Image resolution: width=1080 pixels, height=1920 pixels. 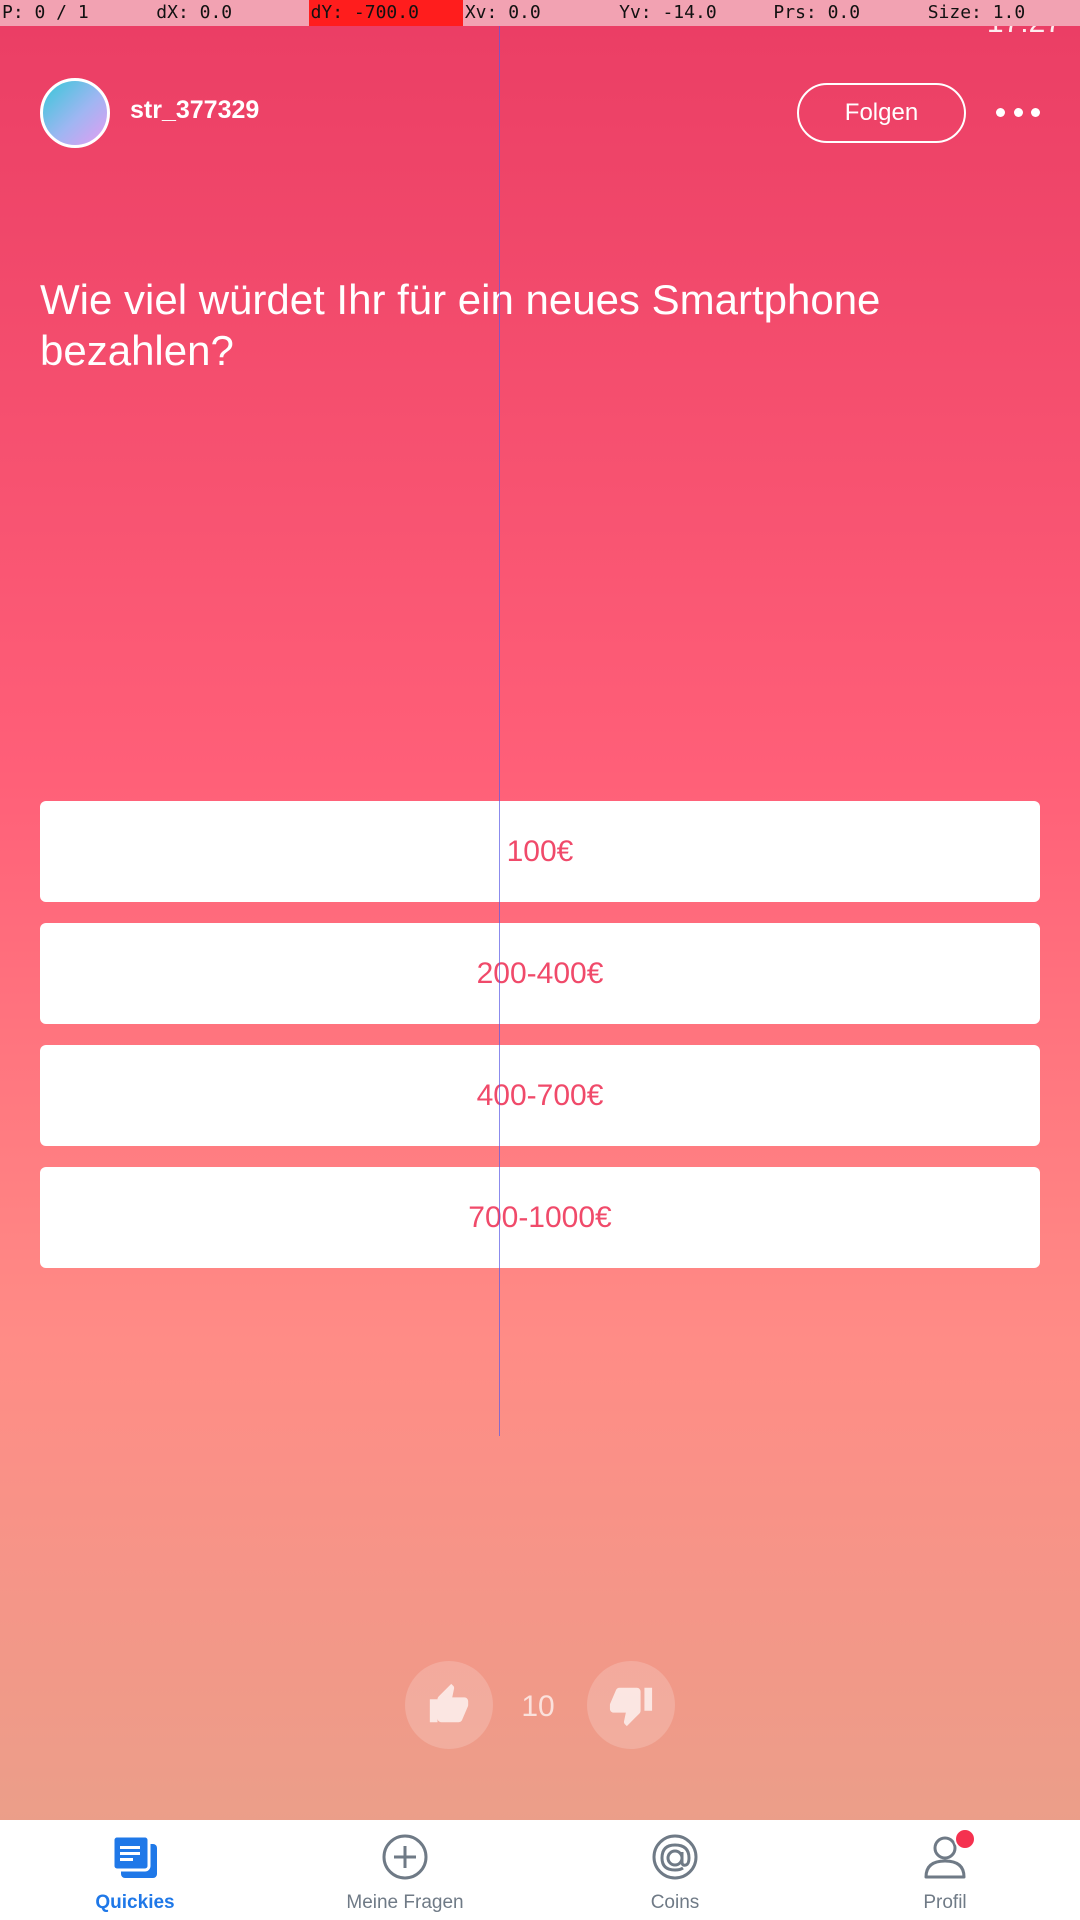 I want to click on nav-label: Meine Fragen, so click(x=405, y=1902).